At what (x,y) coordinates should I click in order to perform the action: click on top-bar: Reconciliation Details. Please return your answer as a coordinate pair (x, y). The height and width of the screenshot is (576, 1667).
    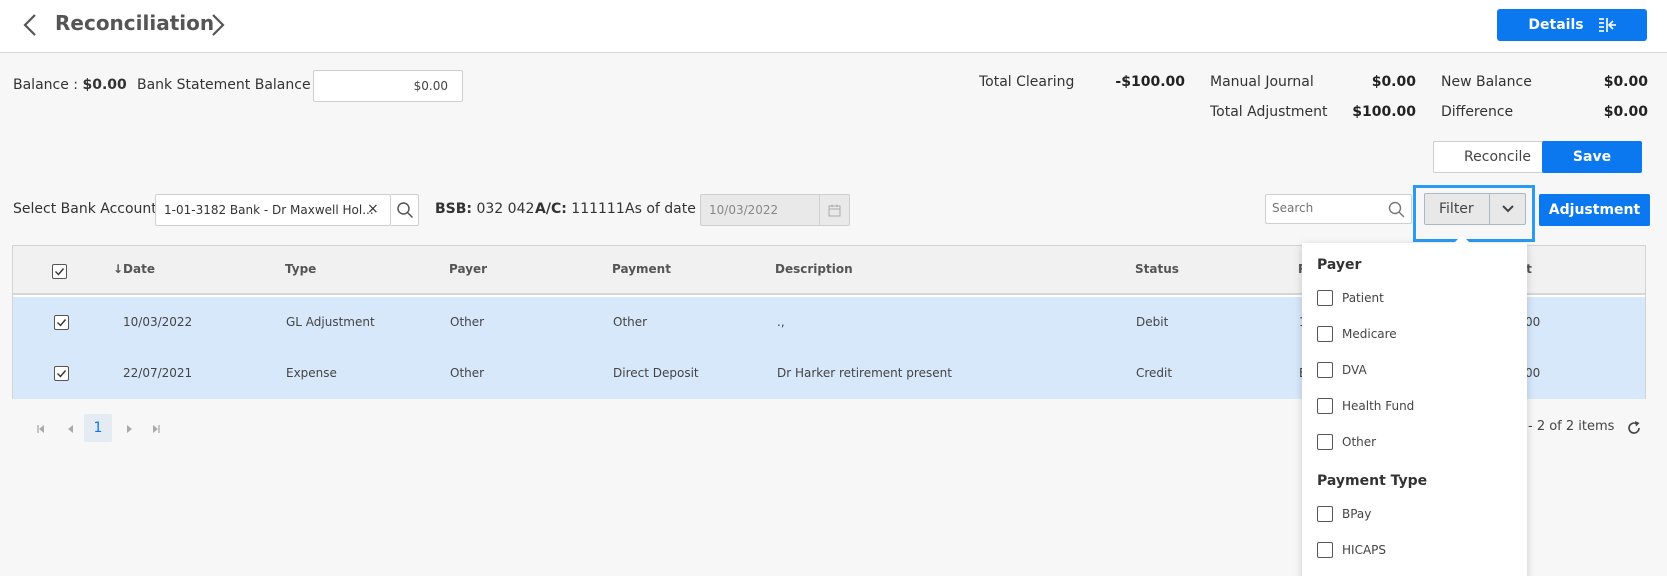
    Looking at the image, I should click on (833, 26).